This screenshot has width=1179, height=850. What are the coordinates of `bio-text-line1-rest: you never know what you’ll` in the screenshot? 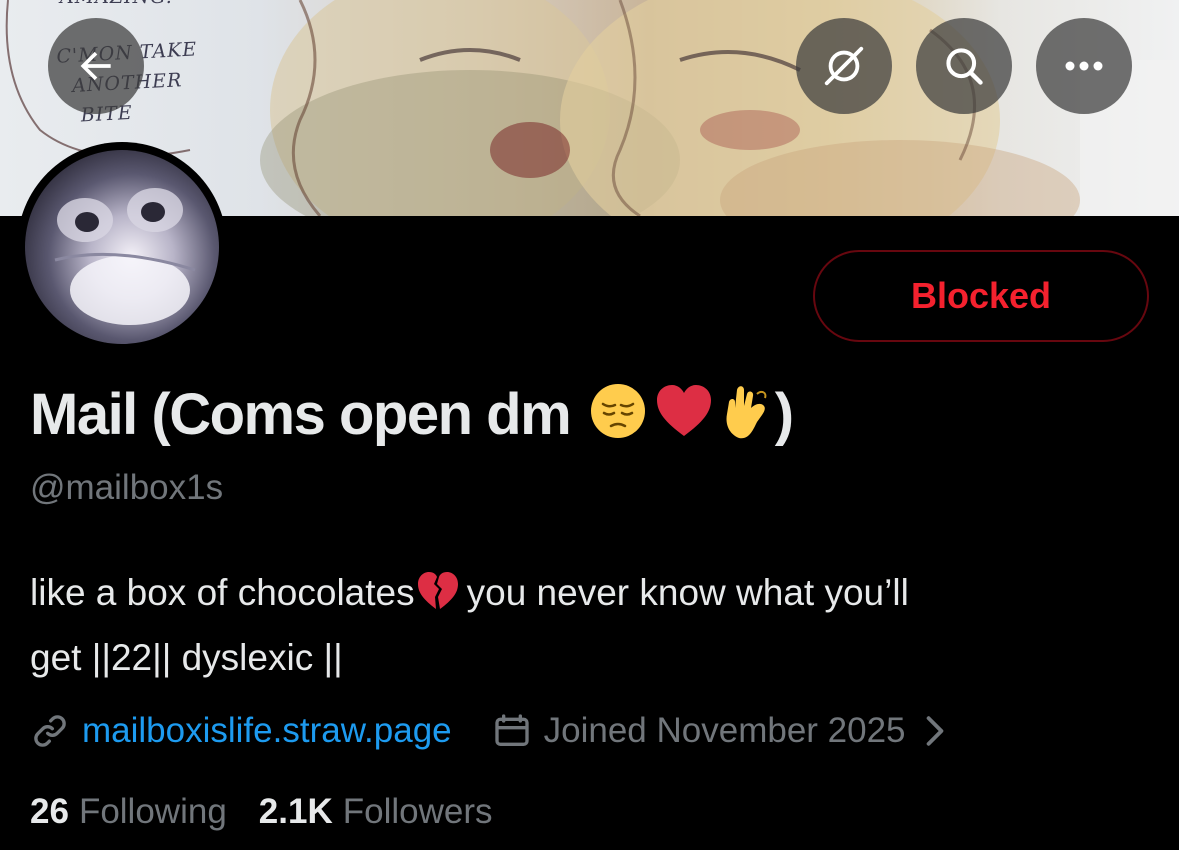 It's located at (687, 592).